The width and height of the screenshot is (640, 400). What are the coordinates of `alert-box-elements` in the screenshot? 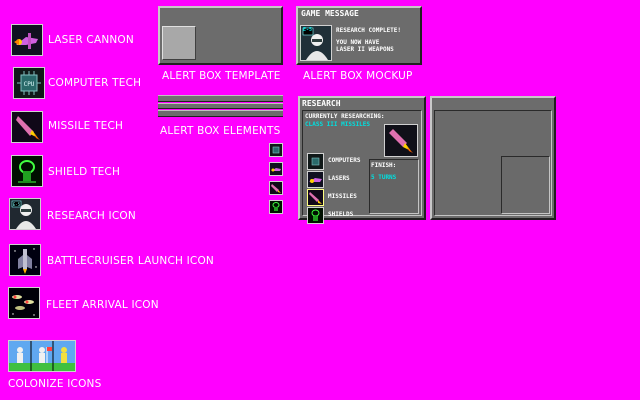 It's located at (220, 106).